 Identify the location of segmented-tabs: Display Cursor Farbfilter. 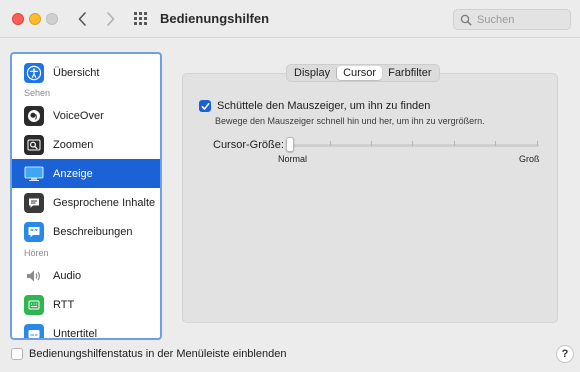
(363, 73).